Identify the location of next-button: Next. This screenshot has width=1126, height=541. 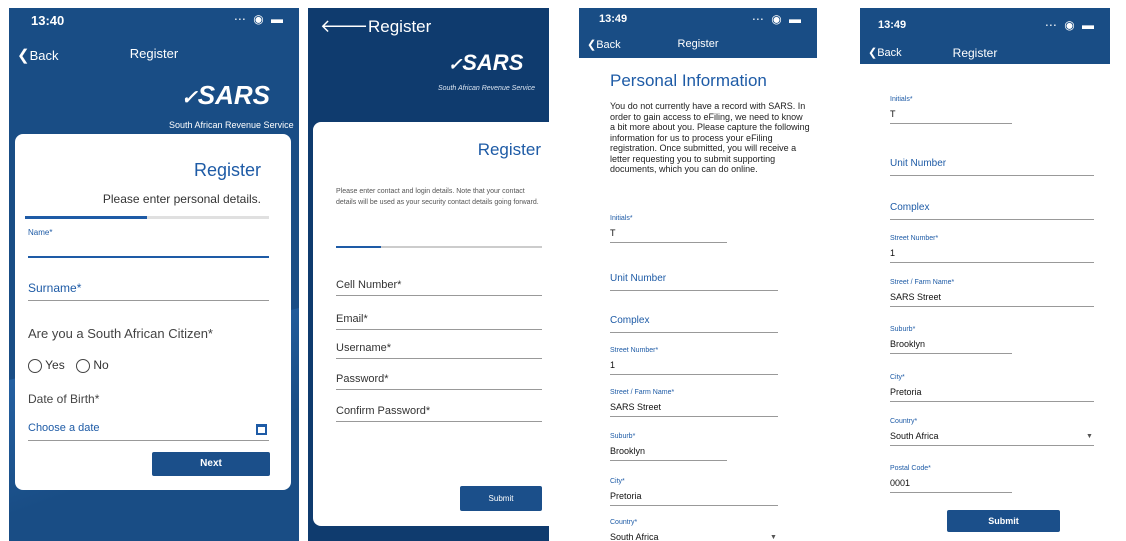
(211, 464).